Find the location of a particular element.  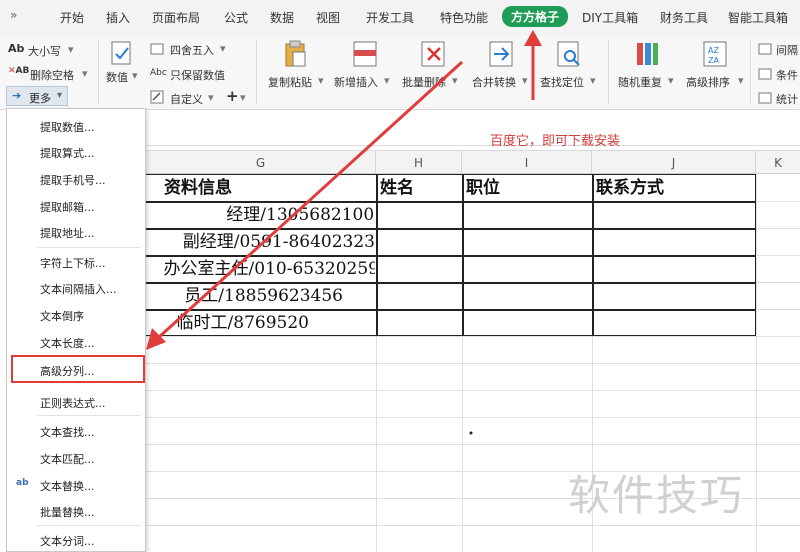

stray-dot is located at coordinates (471, 433).